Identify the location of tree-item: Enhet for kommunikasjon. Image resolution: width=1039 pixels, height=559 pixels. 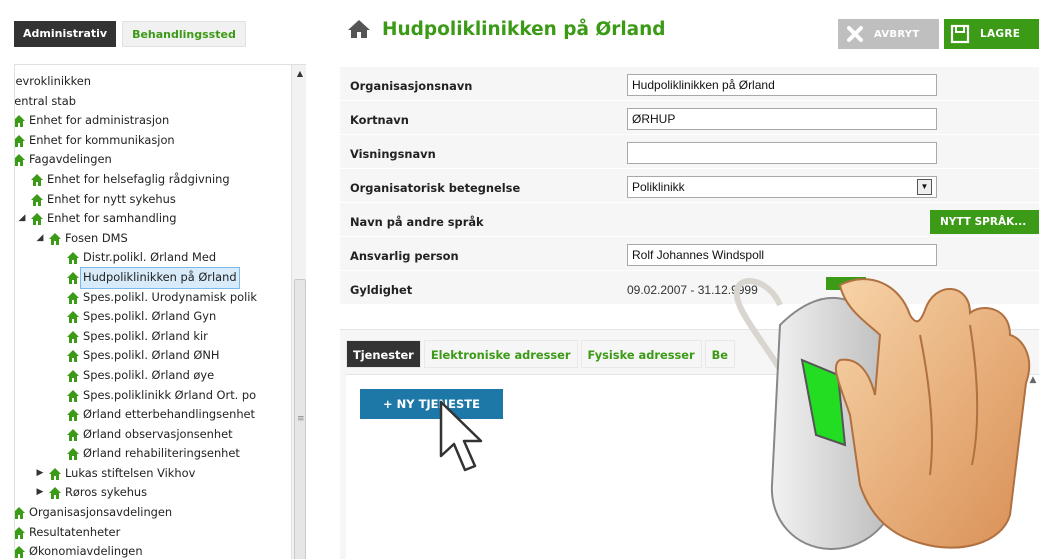
(153, 141).